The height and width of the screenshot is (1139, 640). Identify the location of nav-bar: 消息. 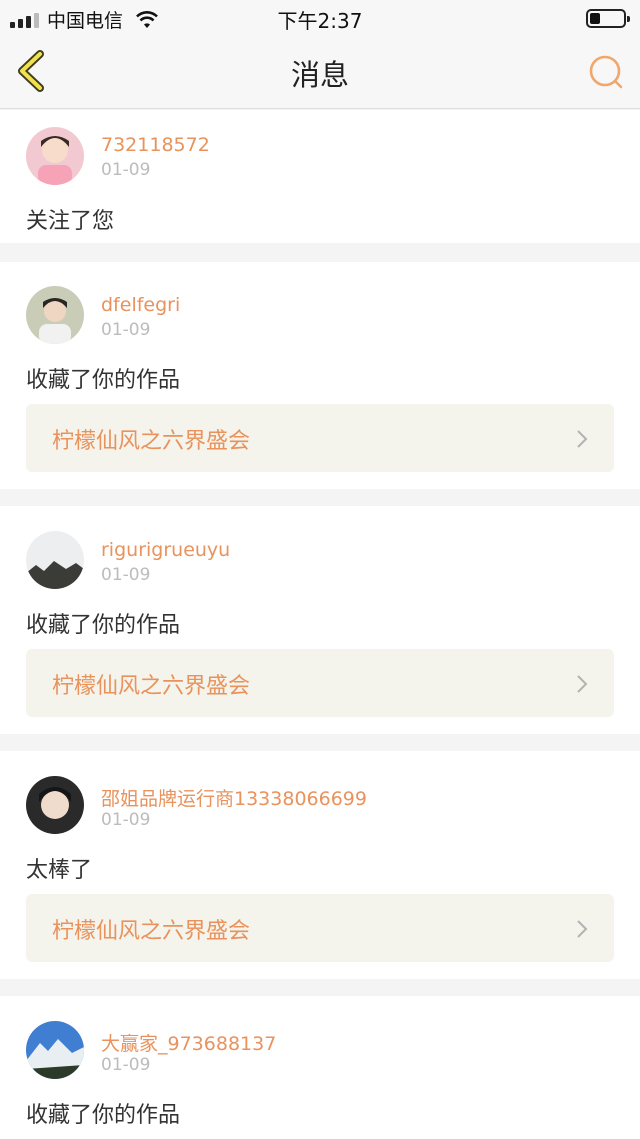
(320, 71).